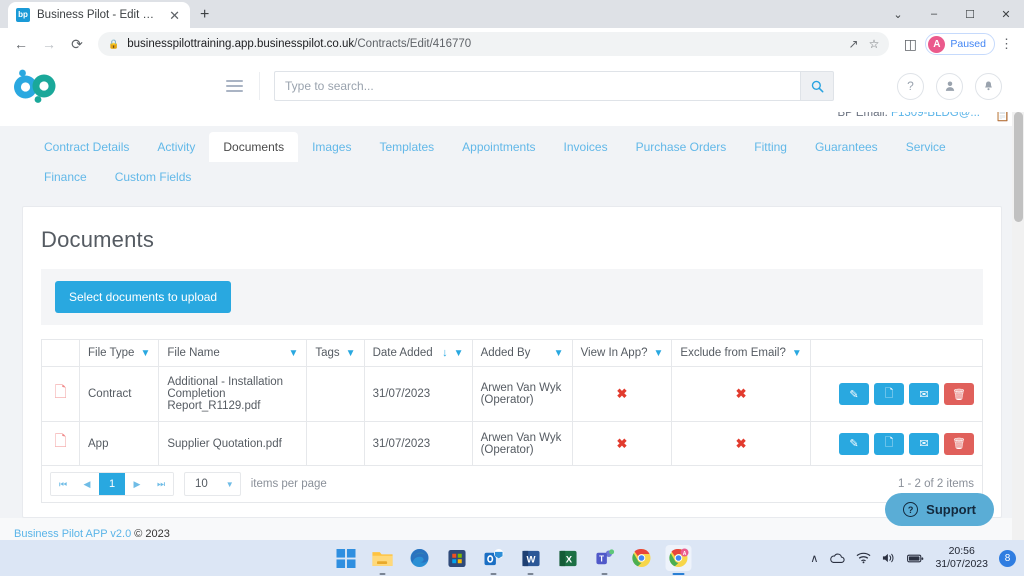 The width and height of the screenshot is (1024, 576). What do you see at coordinates (204, 15) in the screenshot?
I see `new-tab-button: +` at bounding box center [204, 15].